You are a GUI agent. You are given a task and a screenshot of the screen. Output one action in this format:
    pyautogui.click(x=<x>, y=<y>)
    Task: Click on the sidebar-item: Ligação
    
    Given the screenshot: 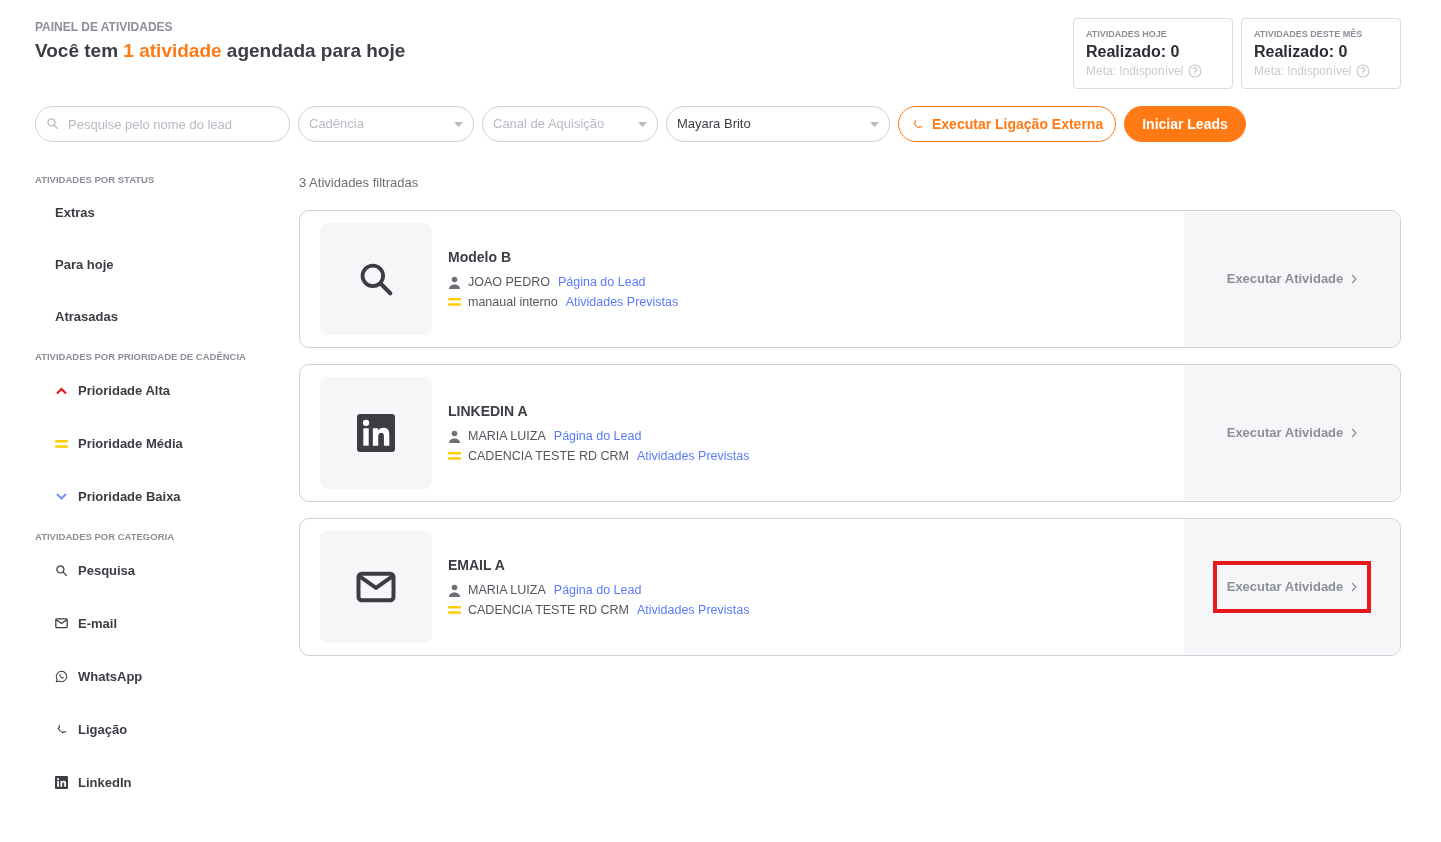 What is the action you would take?
    pyautogui.click(x=84, y=729)
    